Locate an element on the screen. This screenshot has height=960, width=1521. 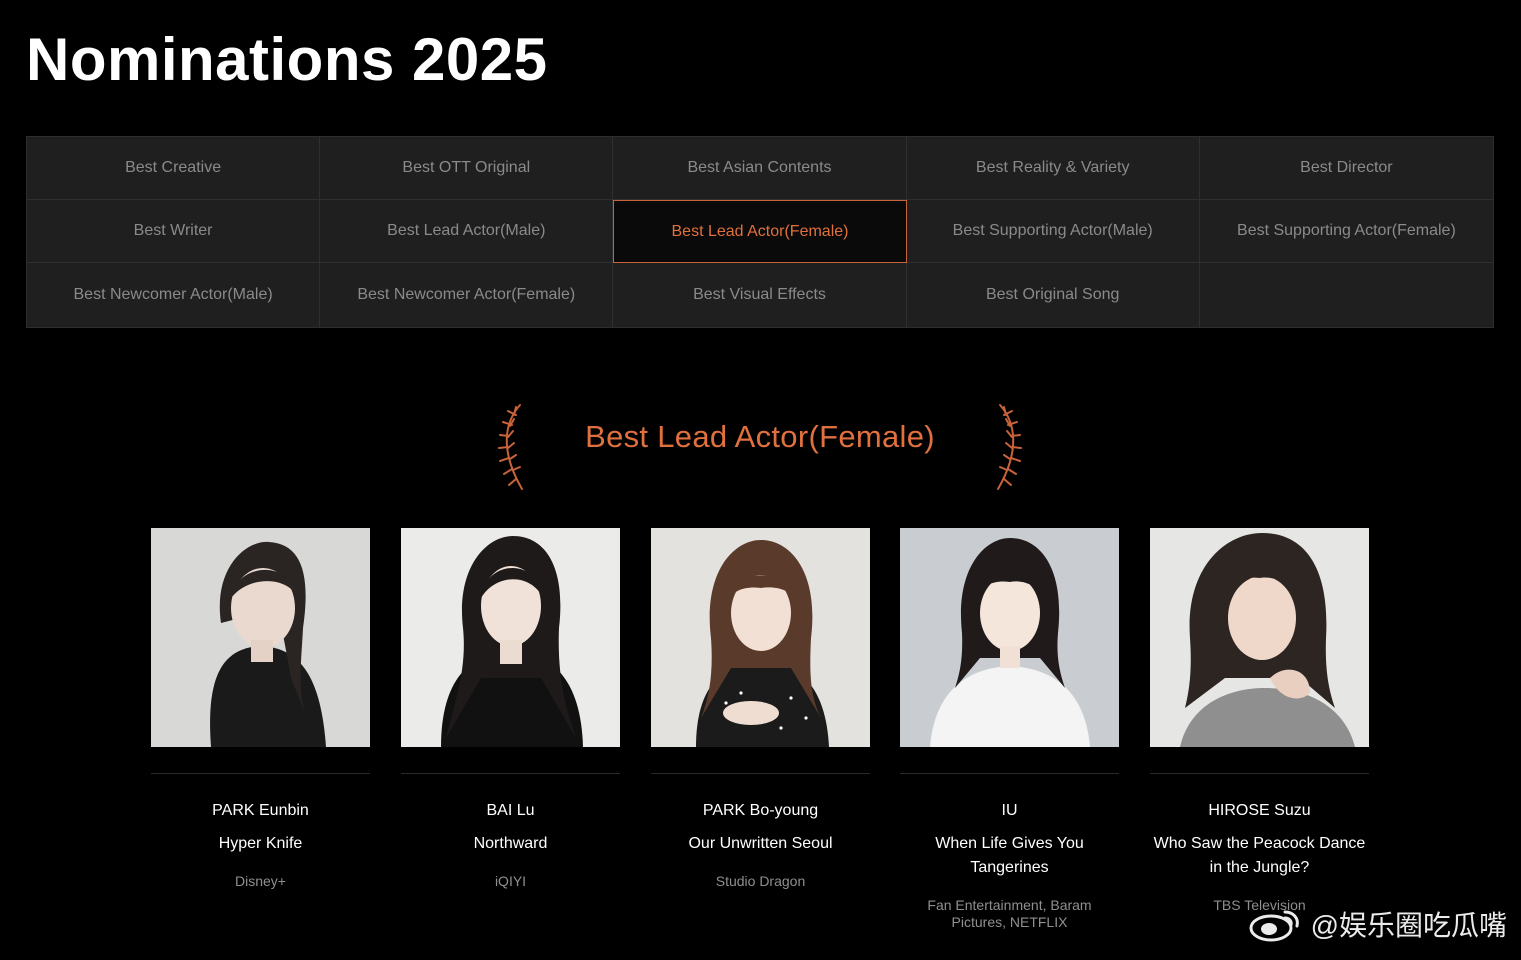
category-tab-best-director: Best Director is located at coordinates (1346, 168).